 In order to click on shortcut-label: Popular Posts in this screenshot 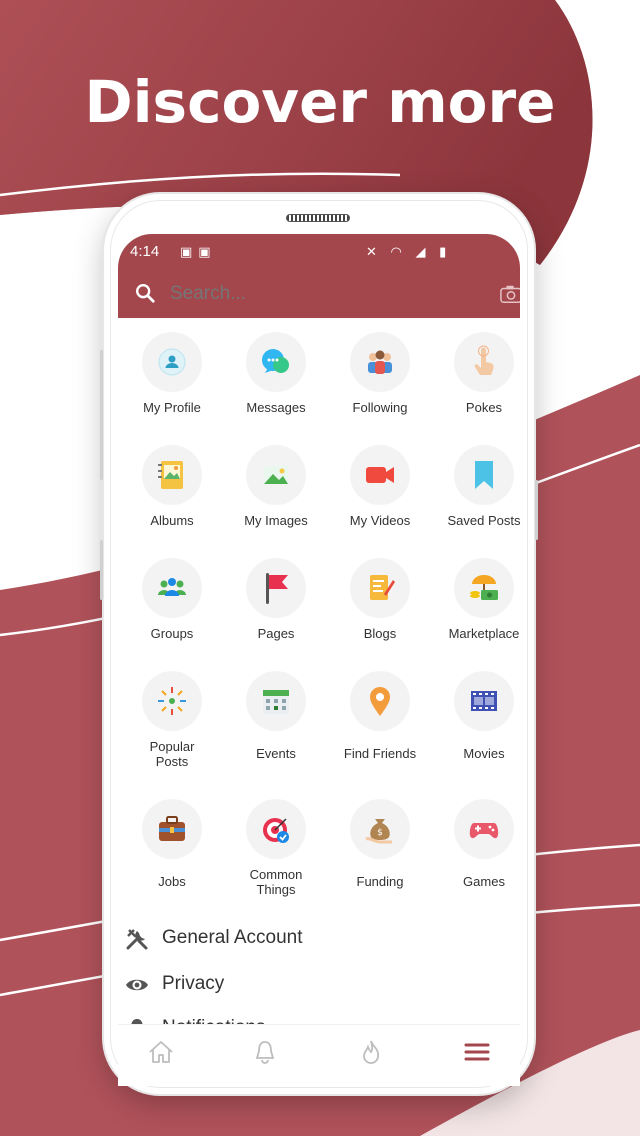, I will do `click(172, 754)`.